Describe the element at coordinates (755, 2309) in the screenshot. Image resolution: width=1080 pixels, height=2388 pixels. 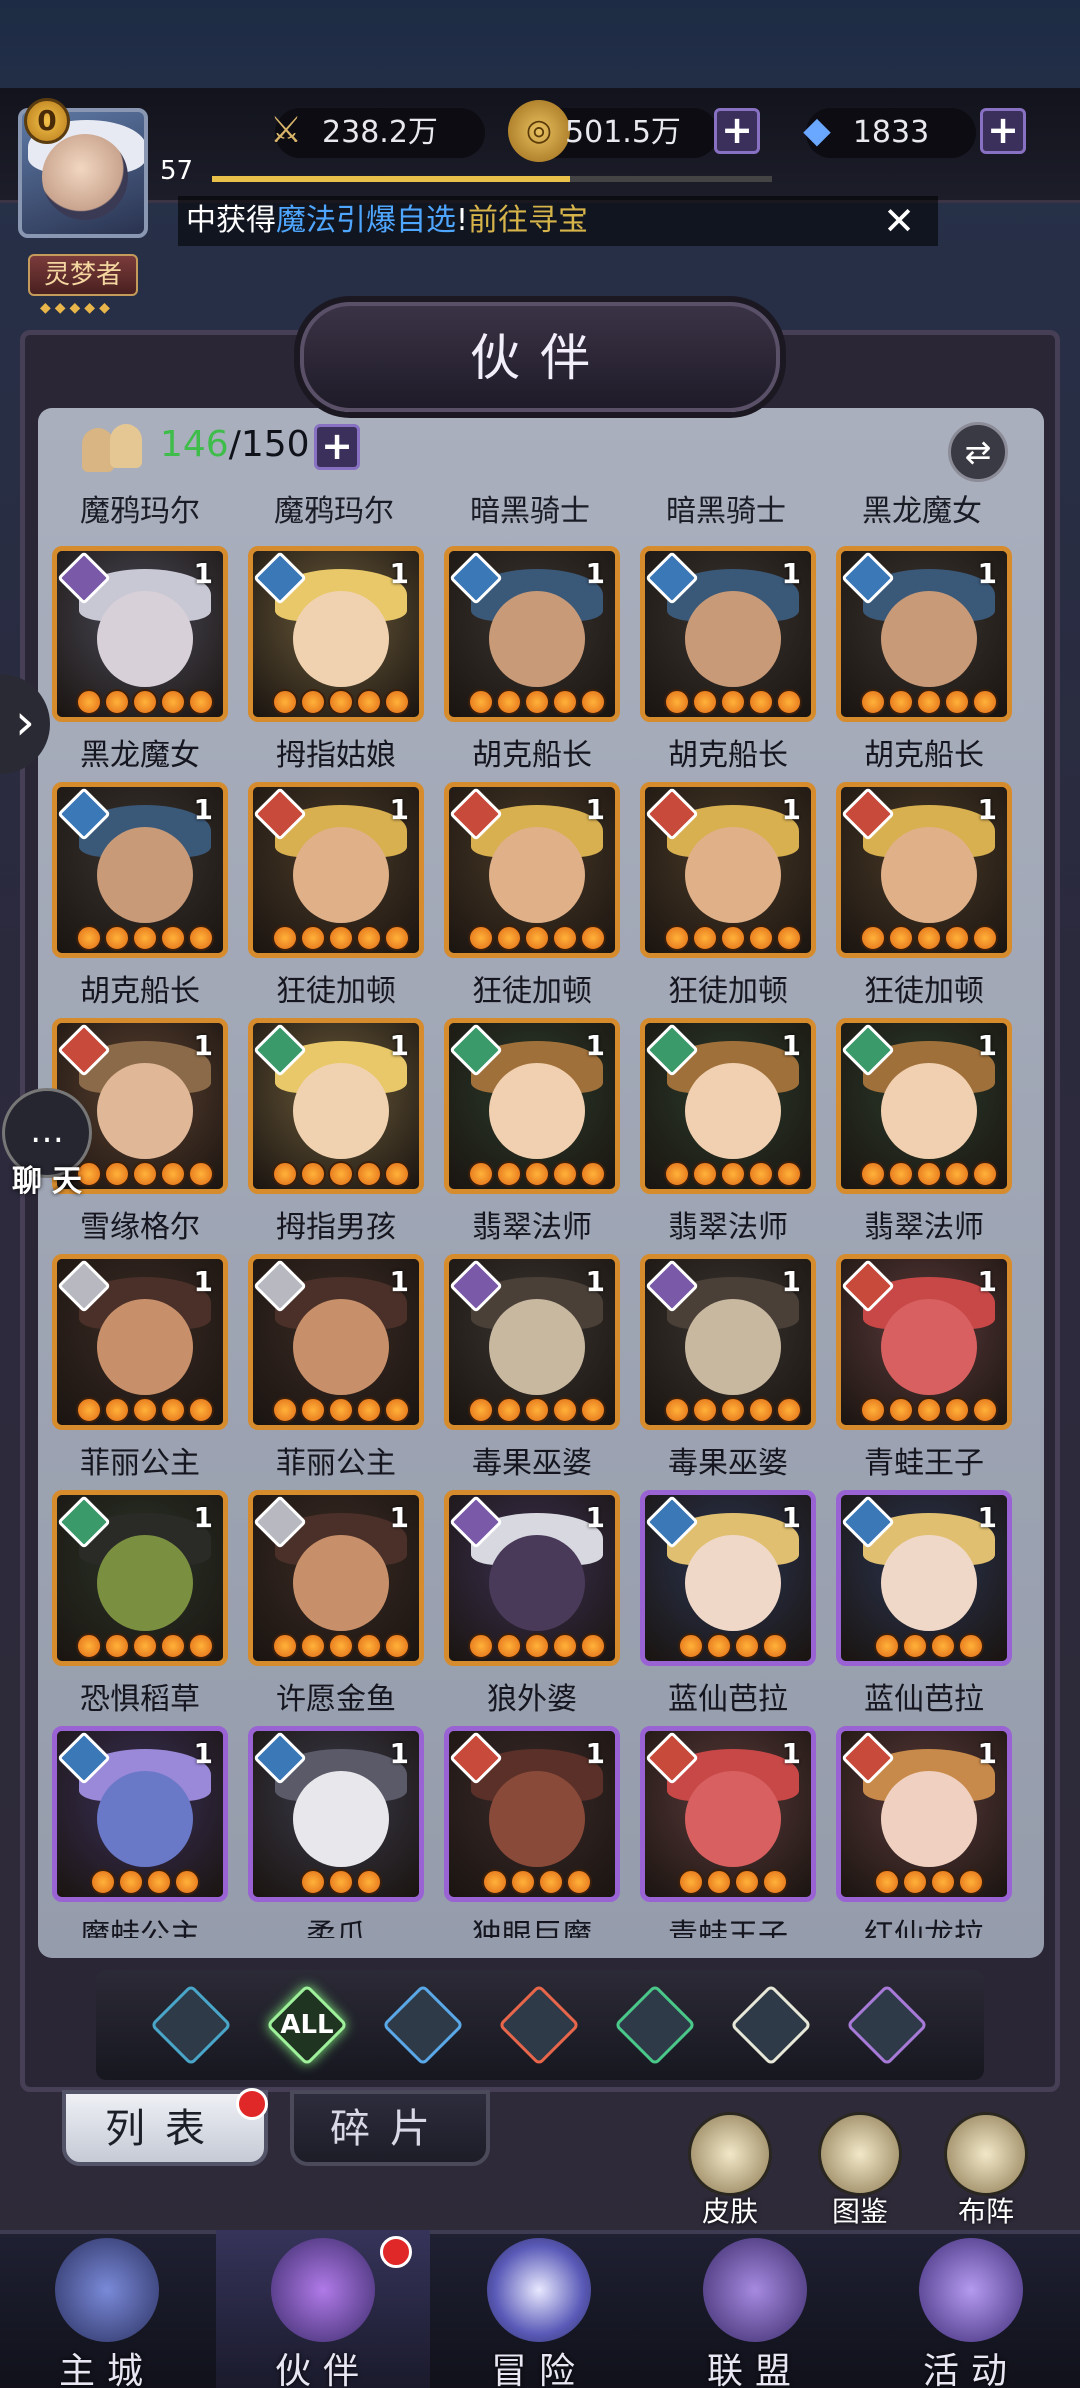
I see `nav-alliance: 联盟` at that location.